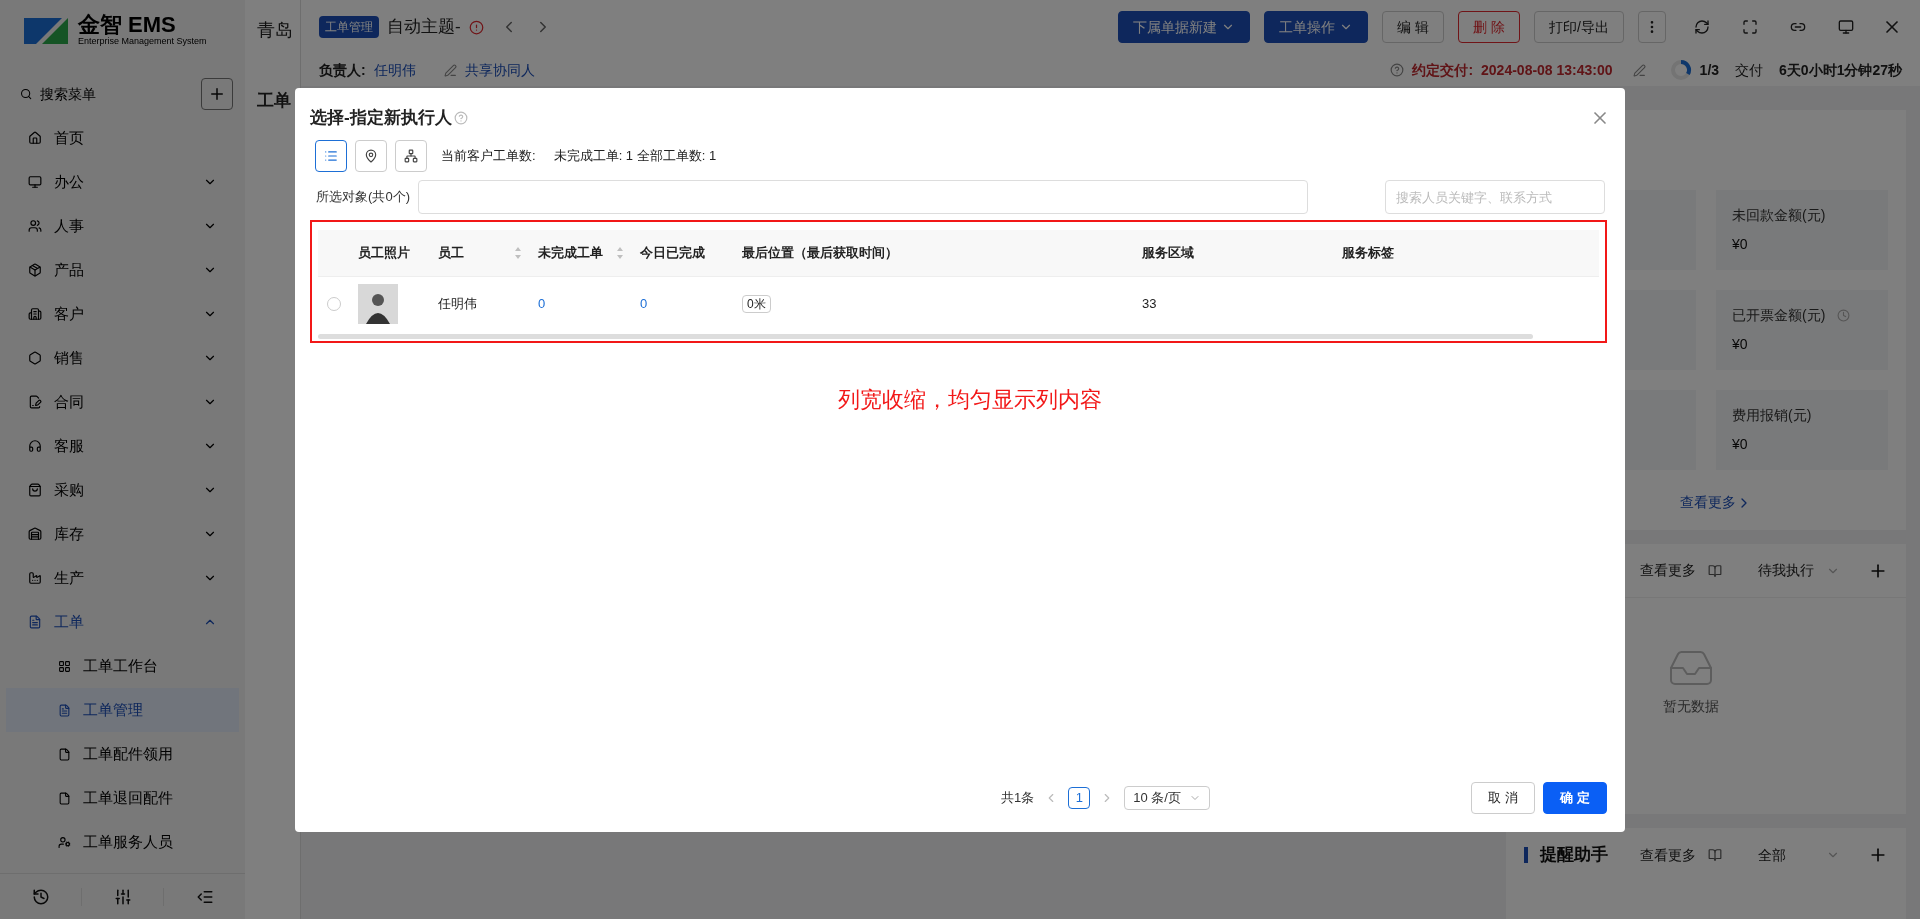 The height and width of the screenshot is (919, 1920). I want to click on submenu-item: 工单配件领用, so click(122, 754).